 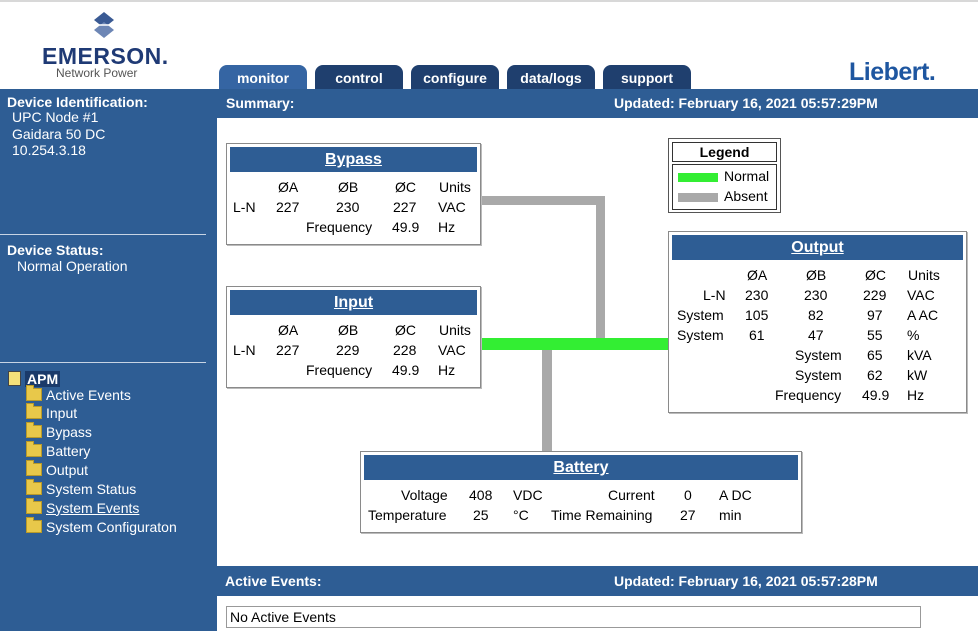 I want to click on liebert-logo: Liebert., so click(x=892, y=72).